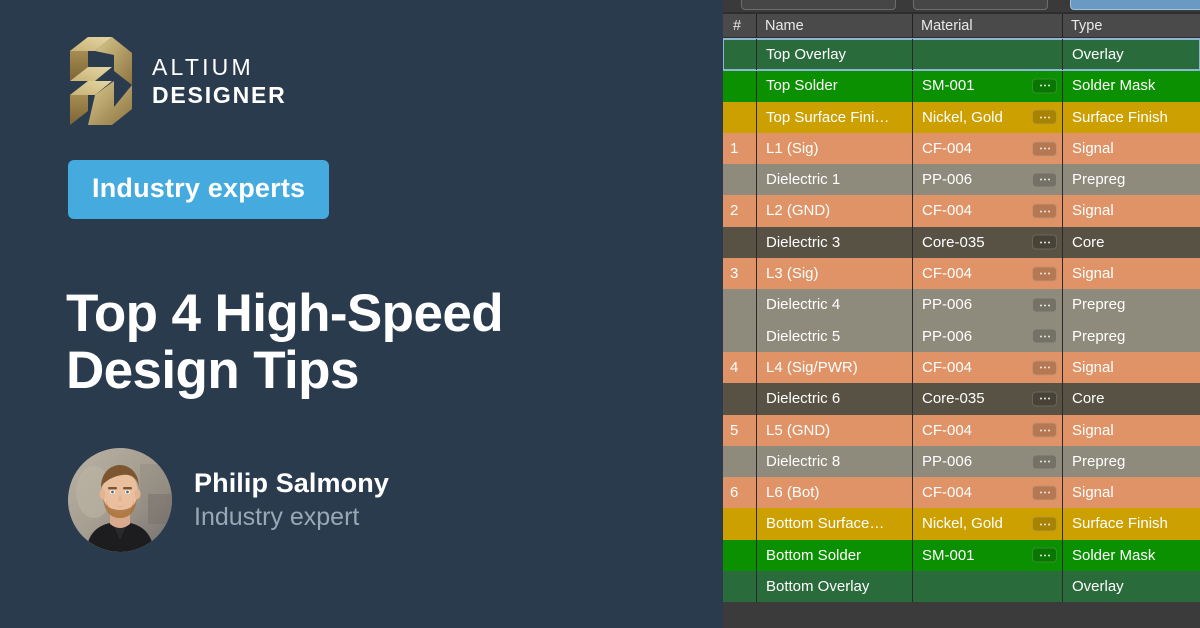  Describe the element at coordinates (834, 211) in the screenshot. I see `cell-name: L2 (GND)` at that location.